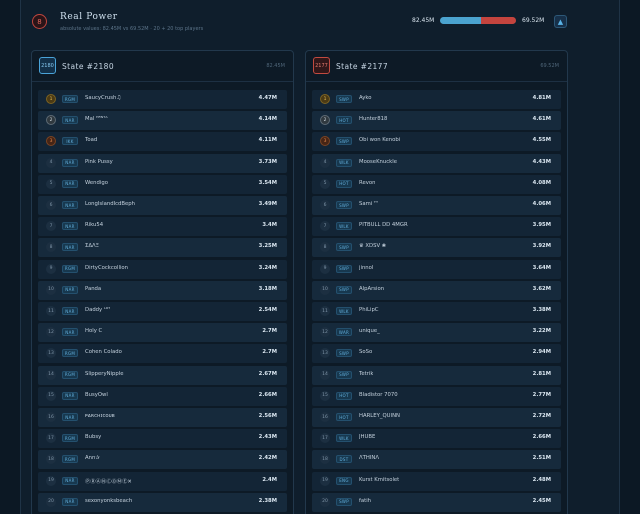 The height and width of the screenshot is (514, 640). I want to click on player-power: 2.72M, so click(541, 416).